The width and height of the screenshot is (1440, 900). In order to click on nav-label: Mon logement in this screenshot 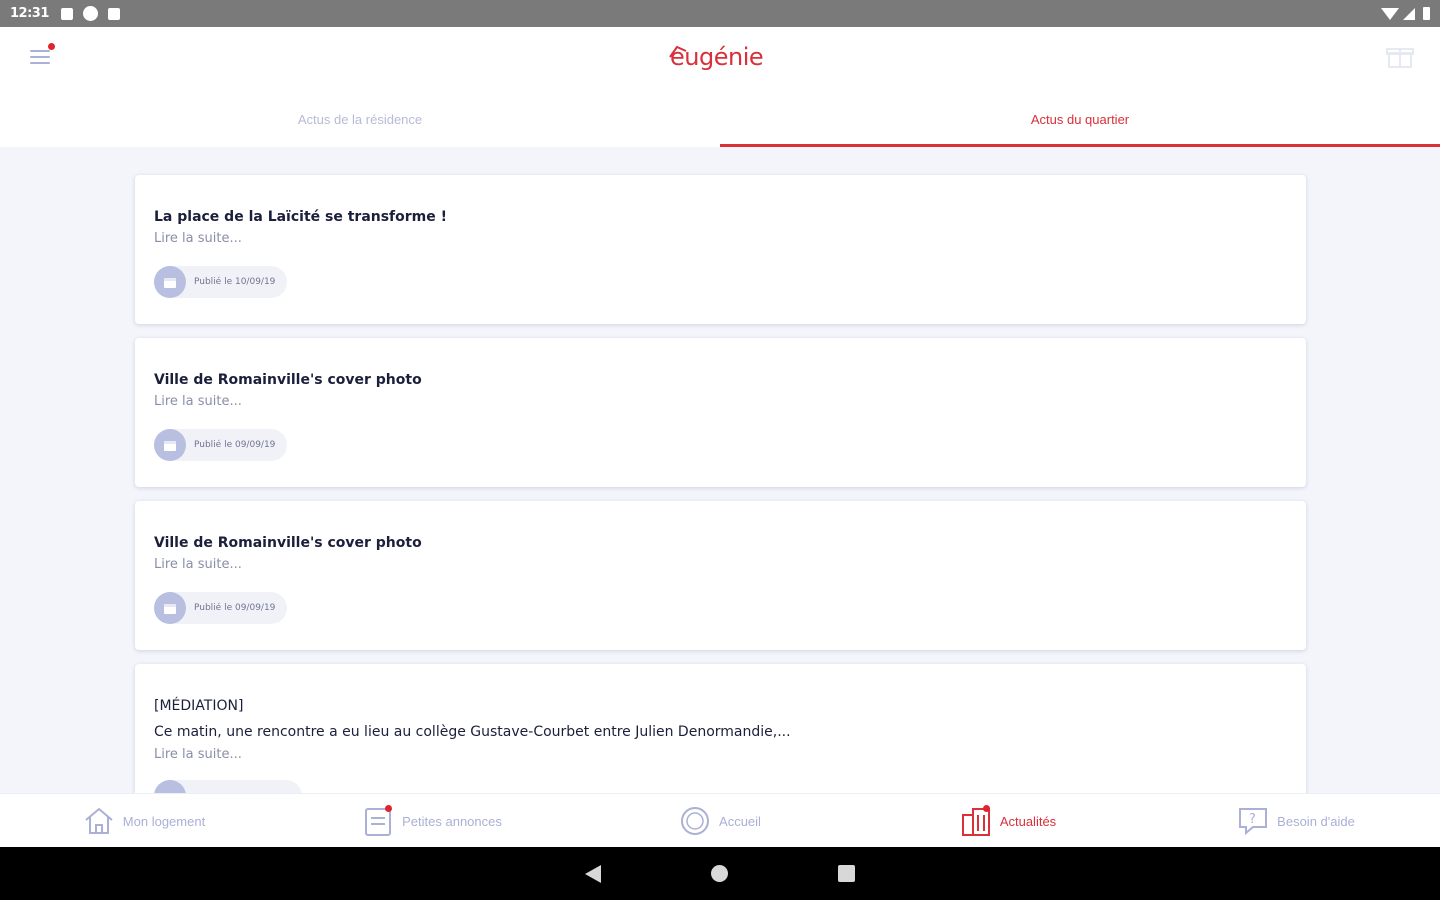, I will do `click(164, 821)`.